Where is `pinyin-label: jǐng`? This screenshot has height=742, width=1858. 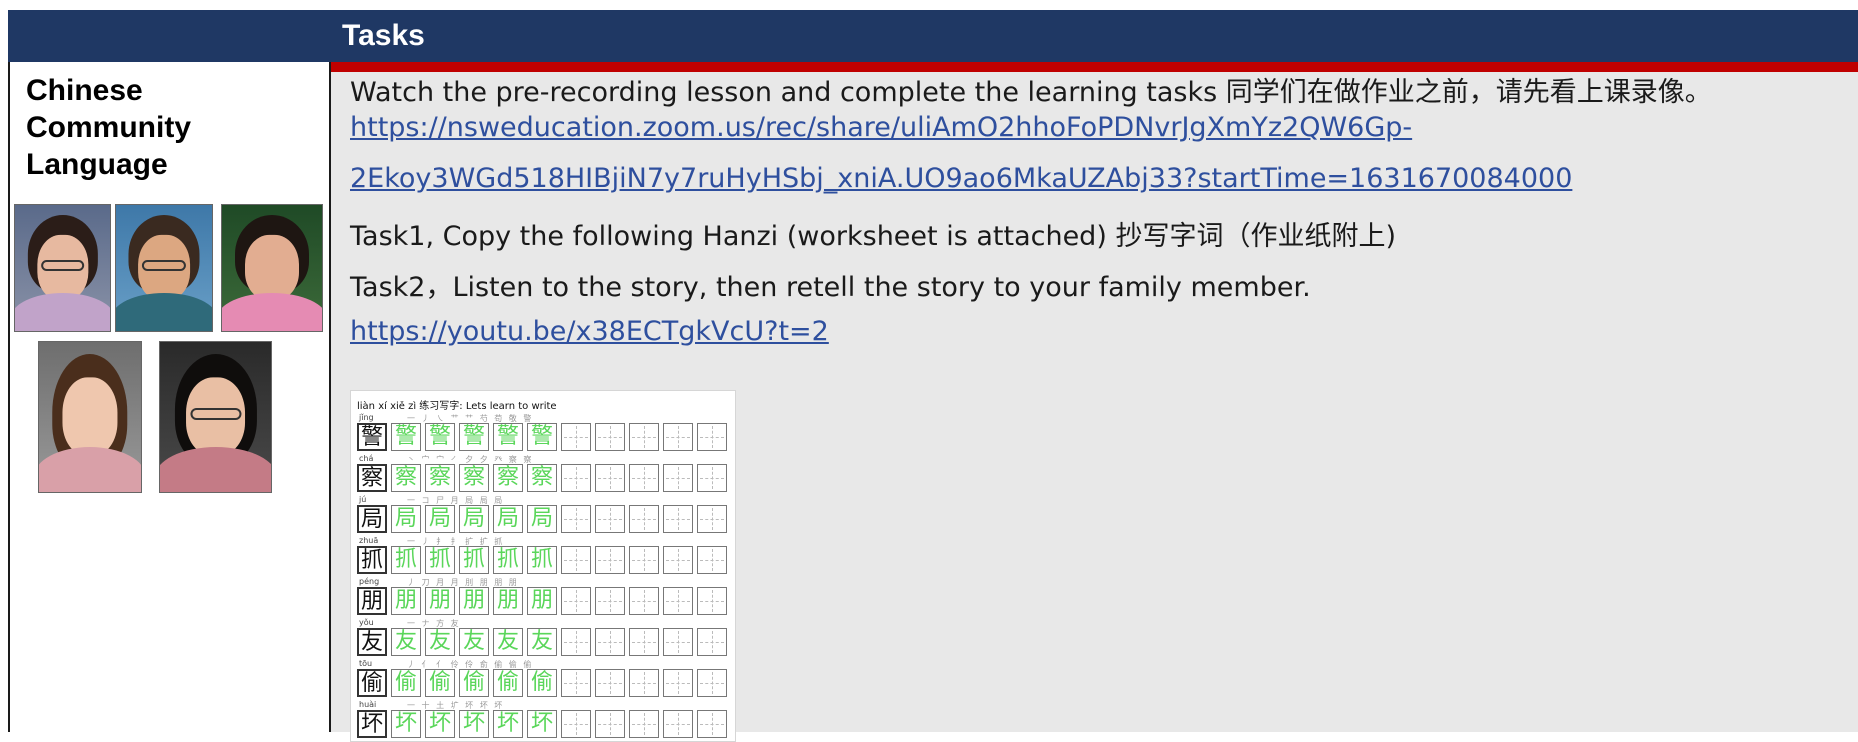
pinyin-label: jǐng is located at coordinates (366, 417).